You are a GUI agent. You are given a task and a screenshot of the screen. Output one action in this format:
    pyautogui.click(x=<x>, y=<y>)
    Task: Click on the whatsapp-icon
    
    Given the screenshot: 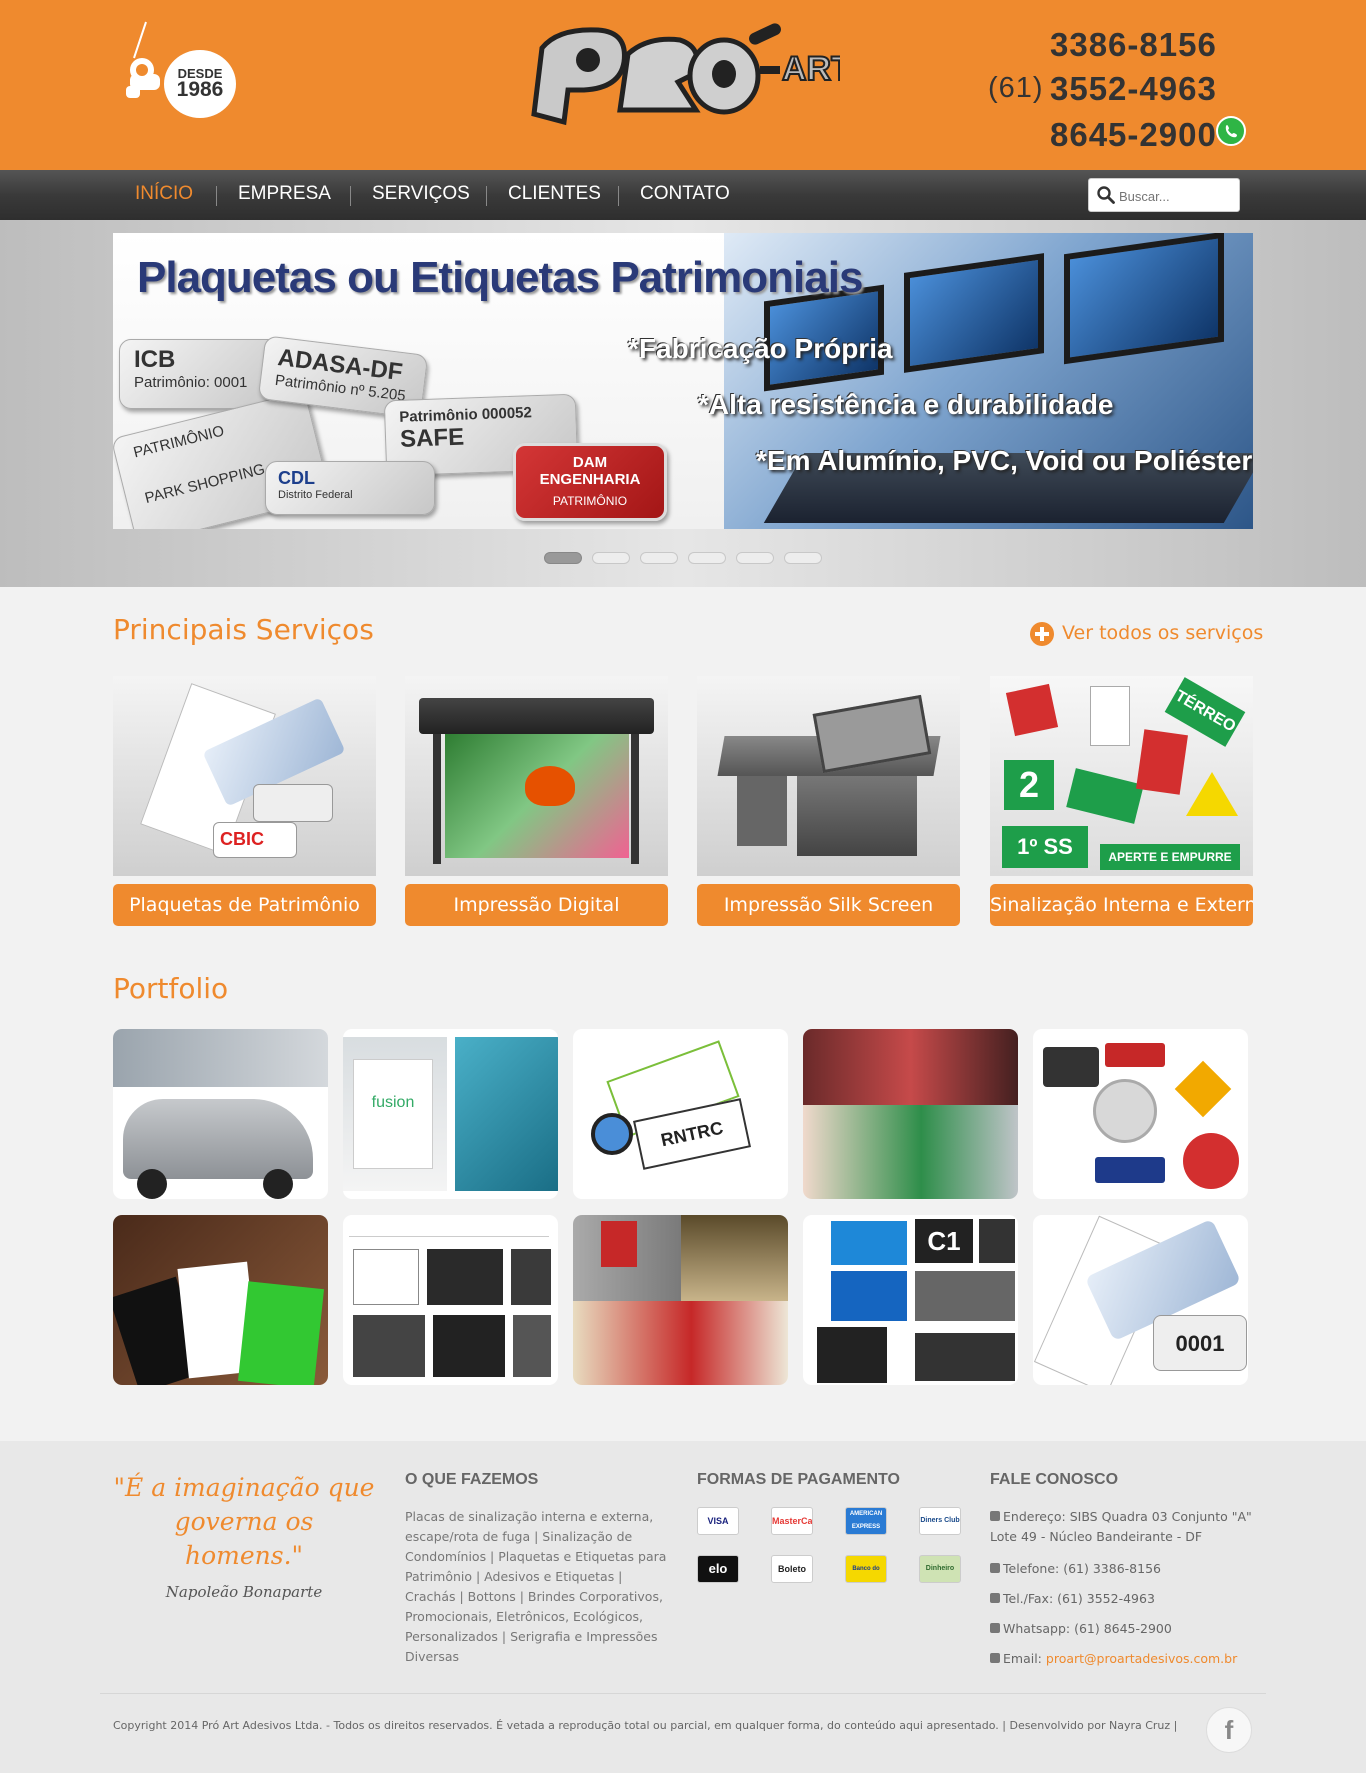 What is the action you would take?
    pyautogui.click(x=1231, y=131)
    